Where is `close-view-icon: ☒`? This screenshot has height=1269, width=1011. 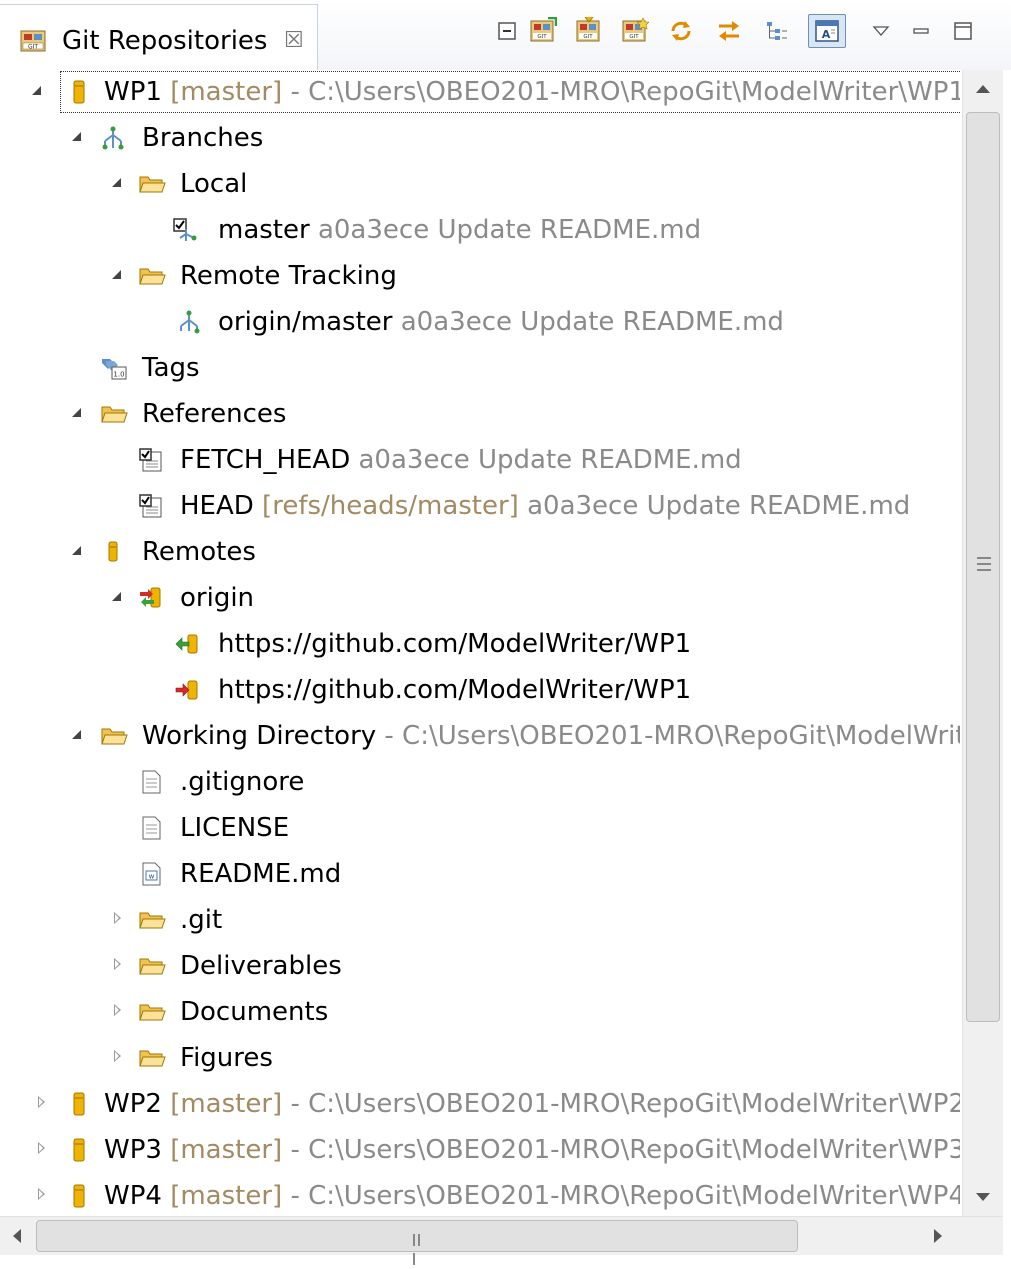 close-view-icon: ☒ is located at coordinates (294, 41).